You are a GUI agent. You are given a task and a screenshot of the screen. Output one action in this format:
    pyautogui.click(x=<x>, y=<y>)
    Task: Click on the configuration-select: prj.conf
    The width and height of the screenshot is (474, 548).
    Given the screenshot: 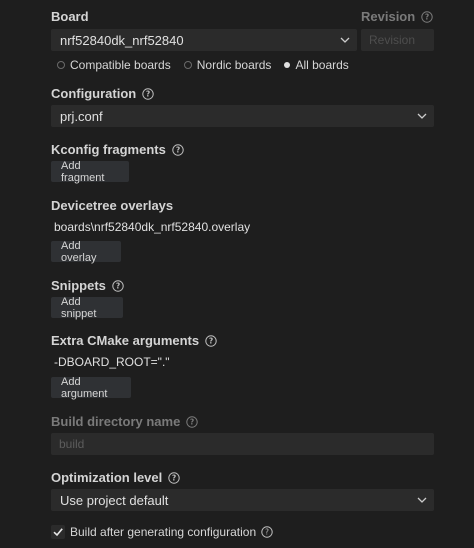 What is the action you would take?
    pyautogui.click(x=242, y=116)
    